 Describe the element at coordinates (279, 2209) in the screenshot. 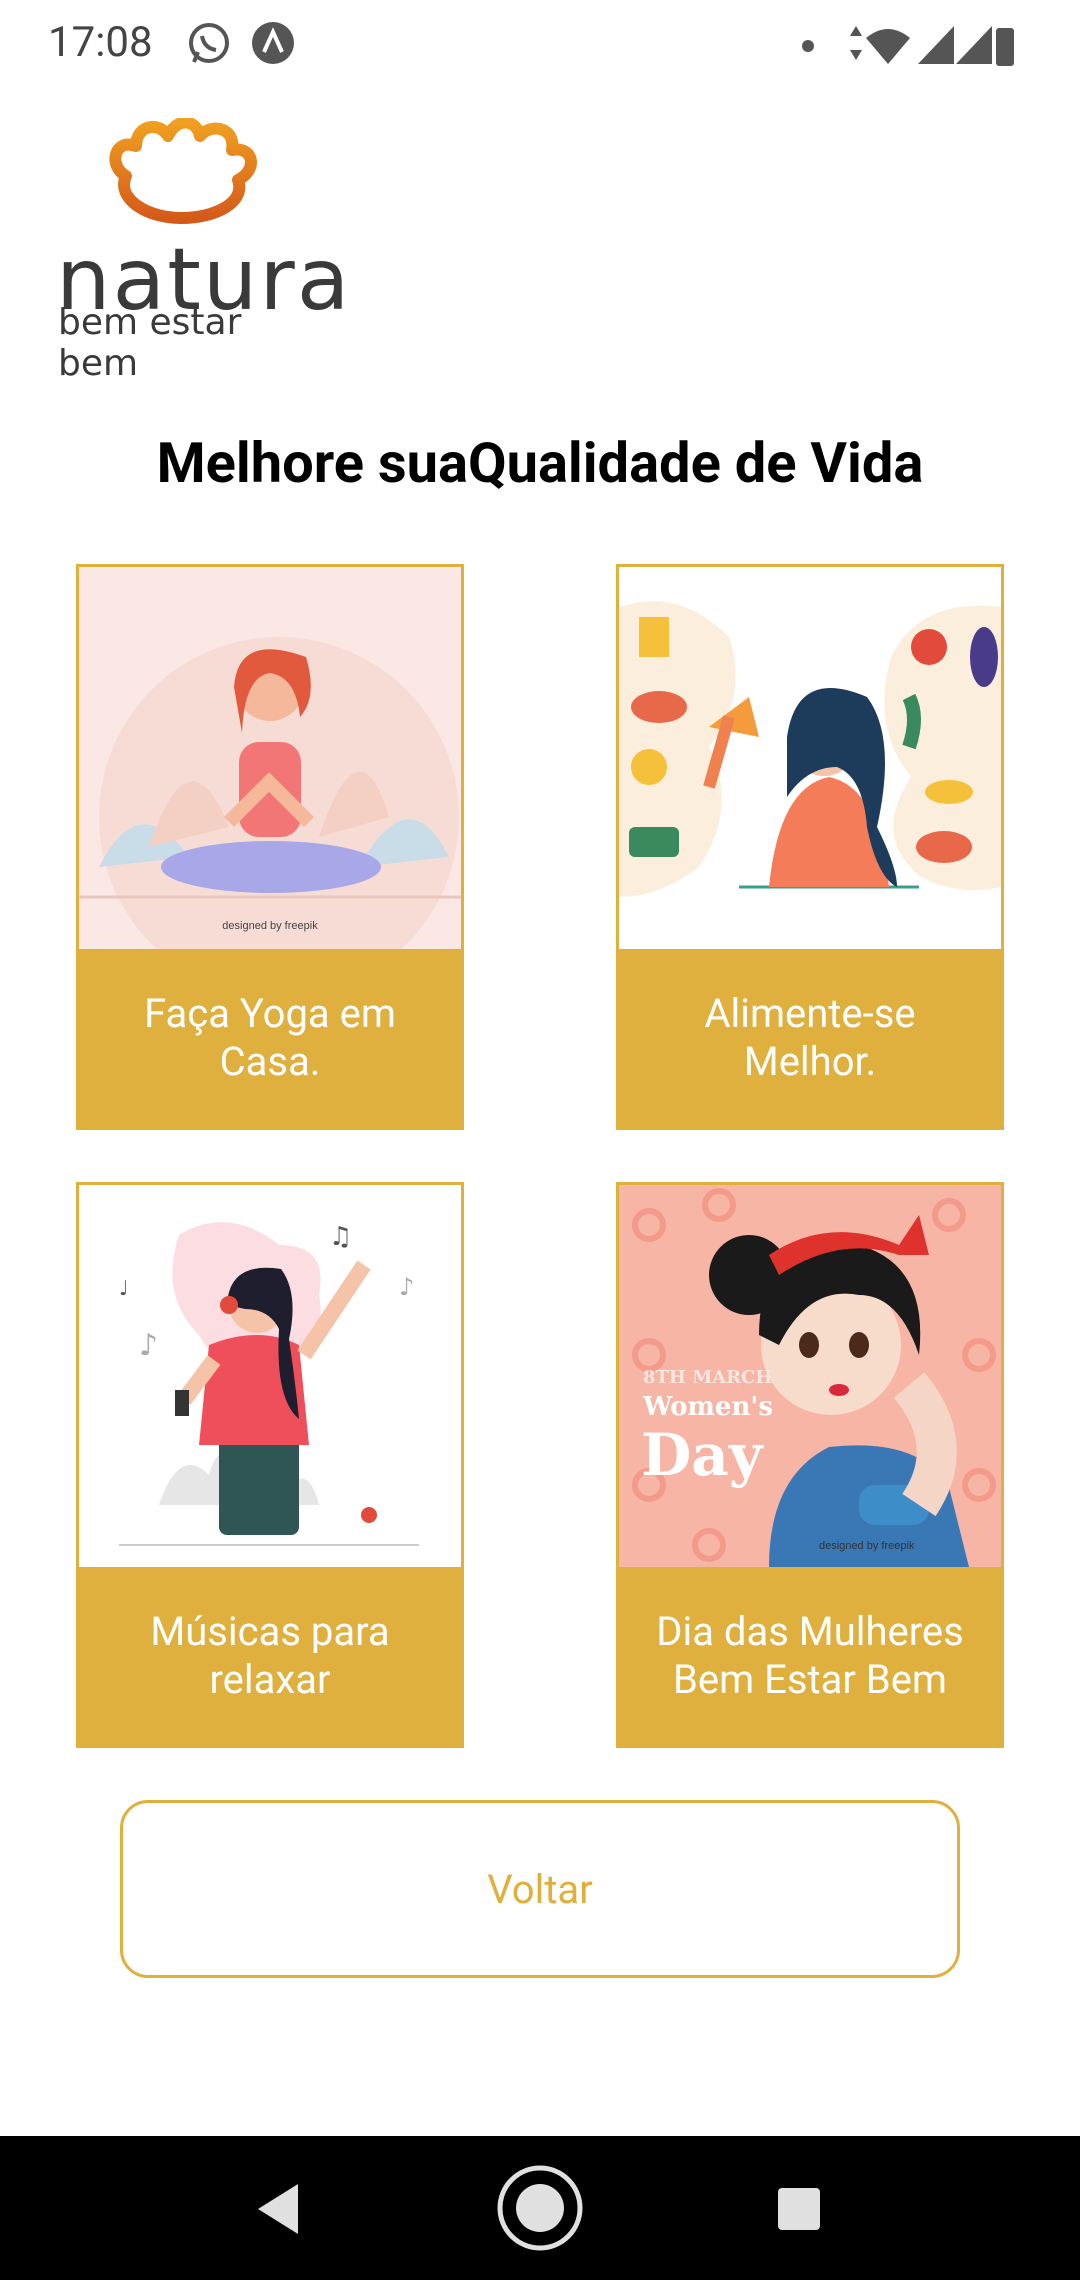

I see `back-nav-icon` at that location.